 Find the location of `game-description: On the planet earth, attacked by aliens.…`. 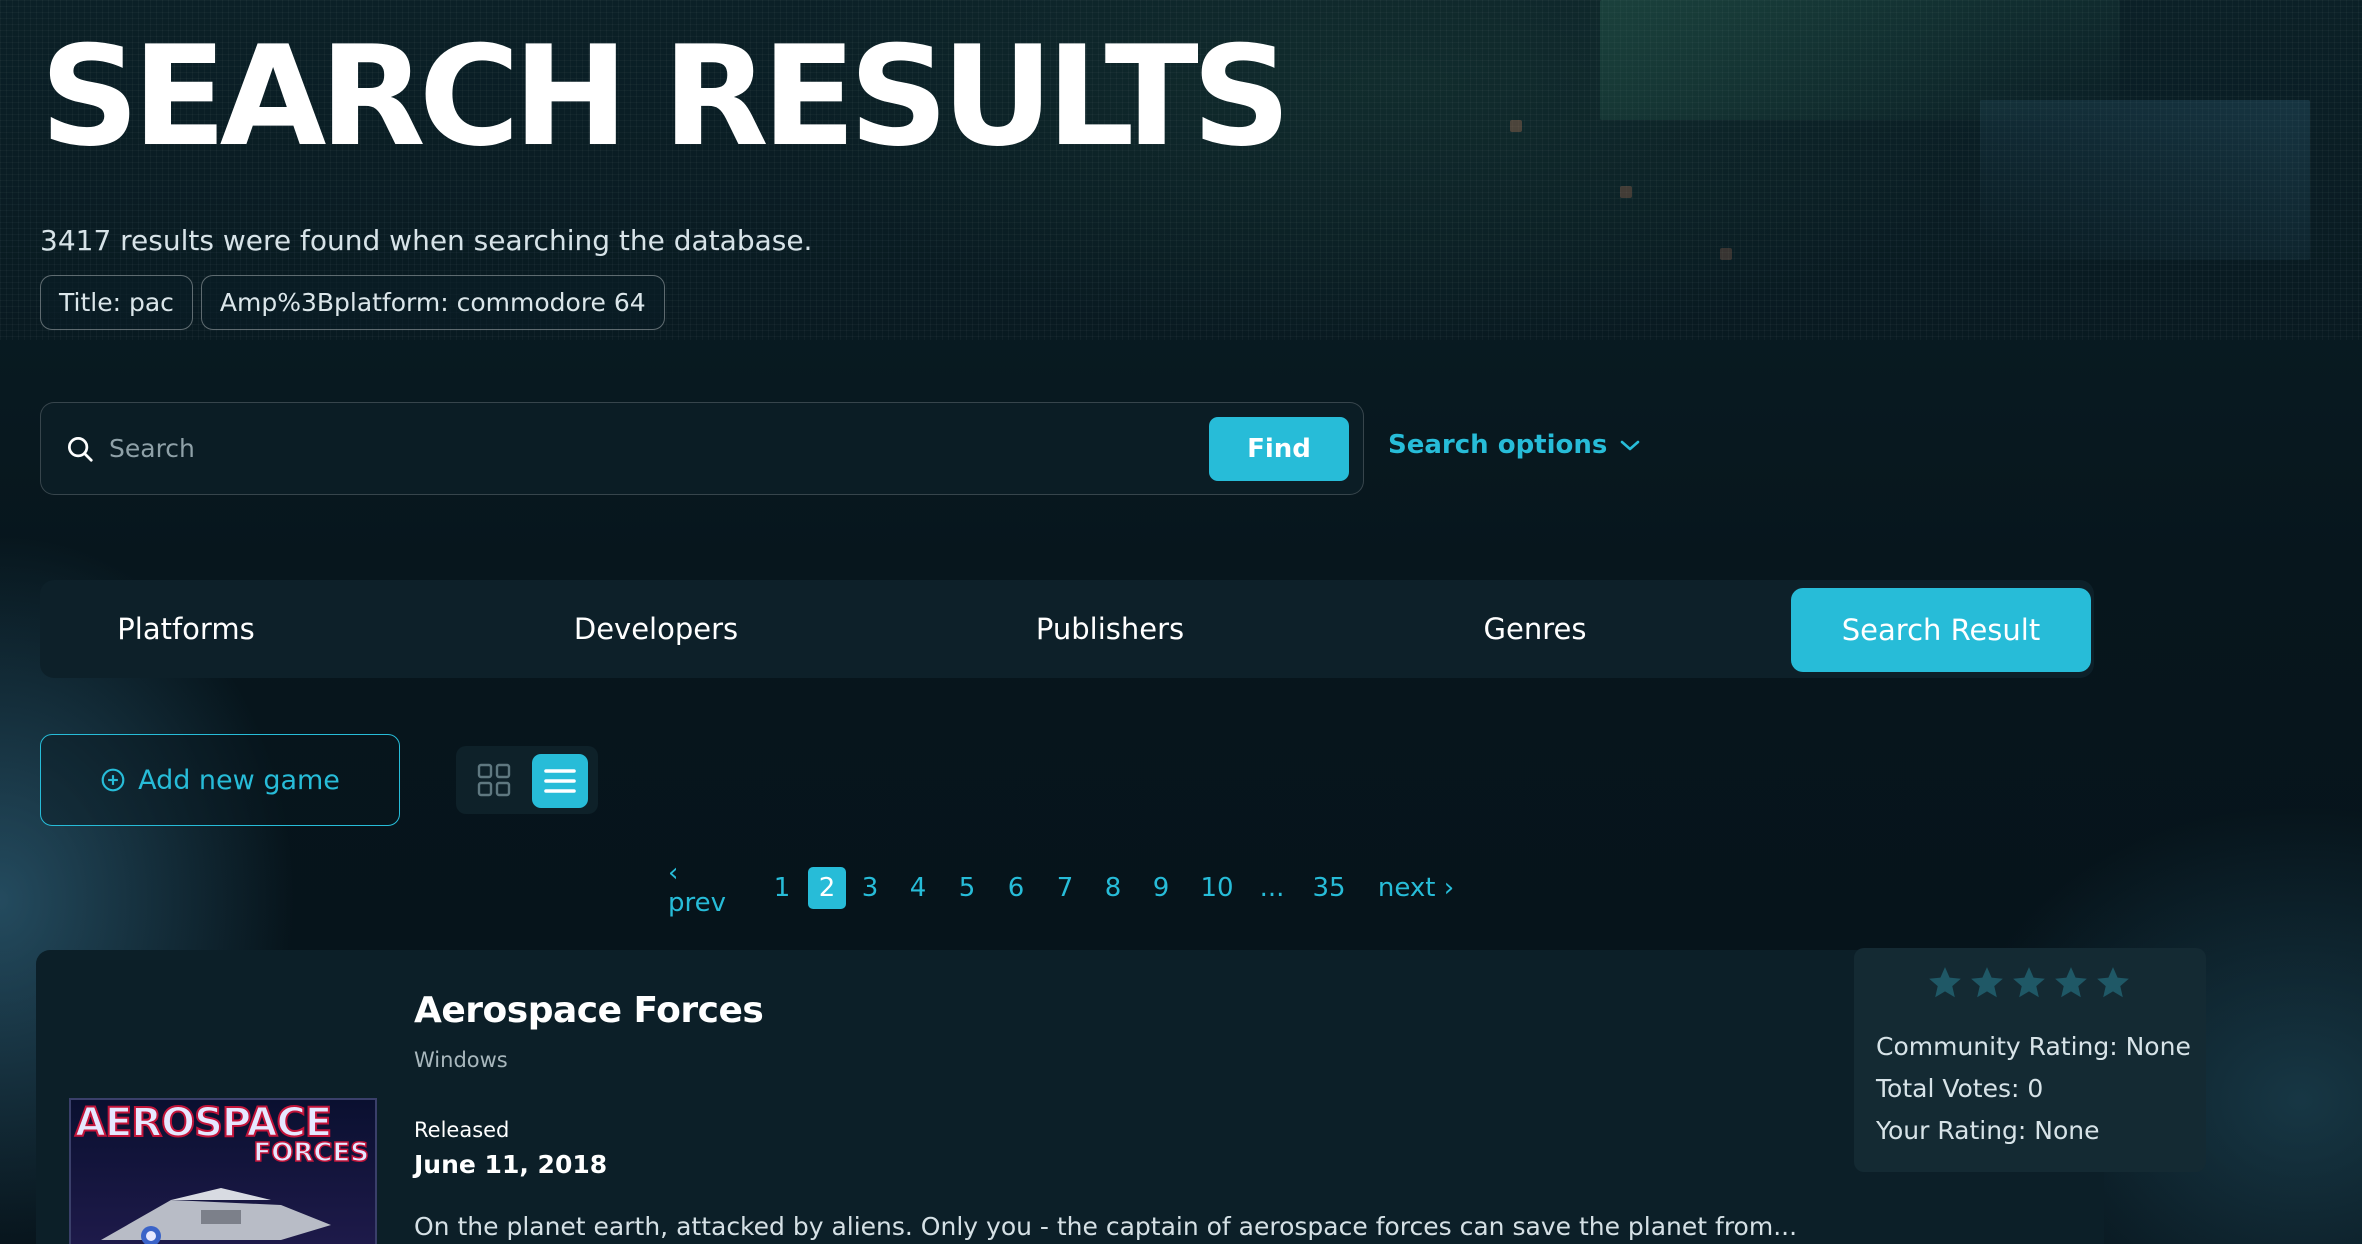

game-description: On the planet earth, attacked by aliens.… is located at coordinates (1106, 1226).